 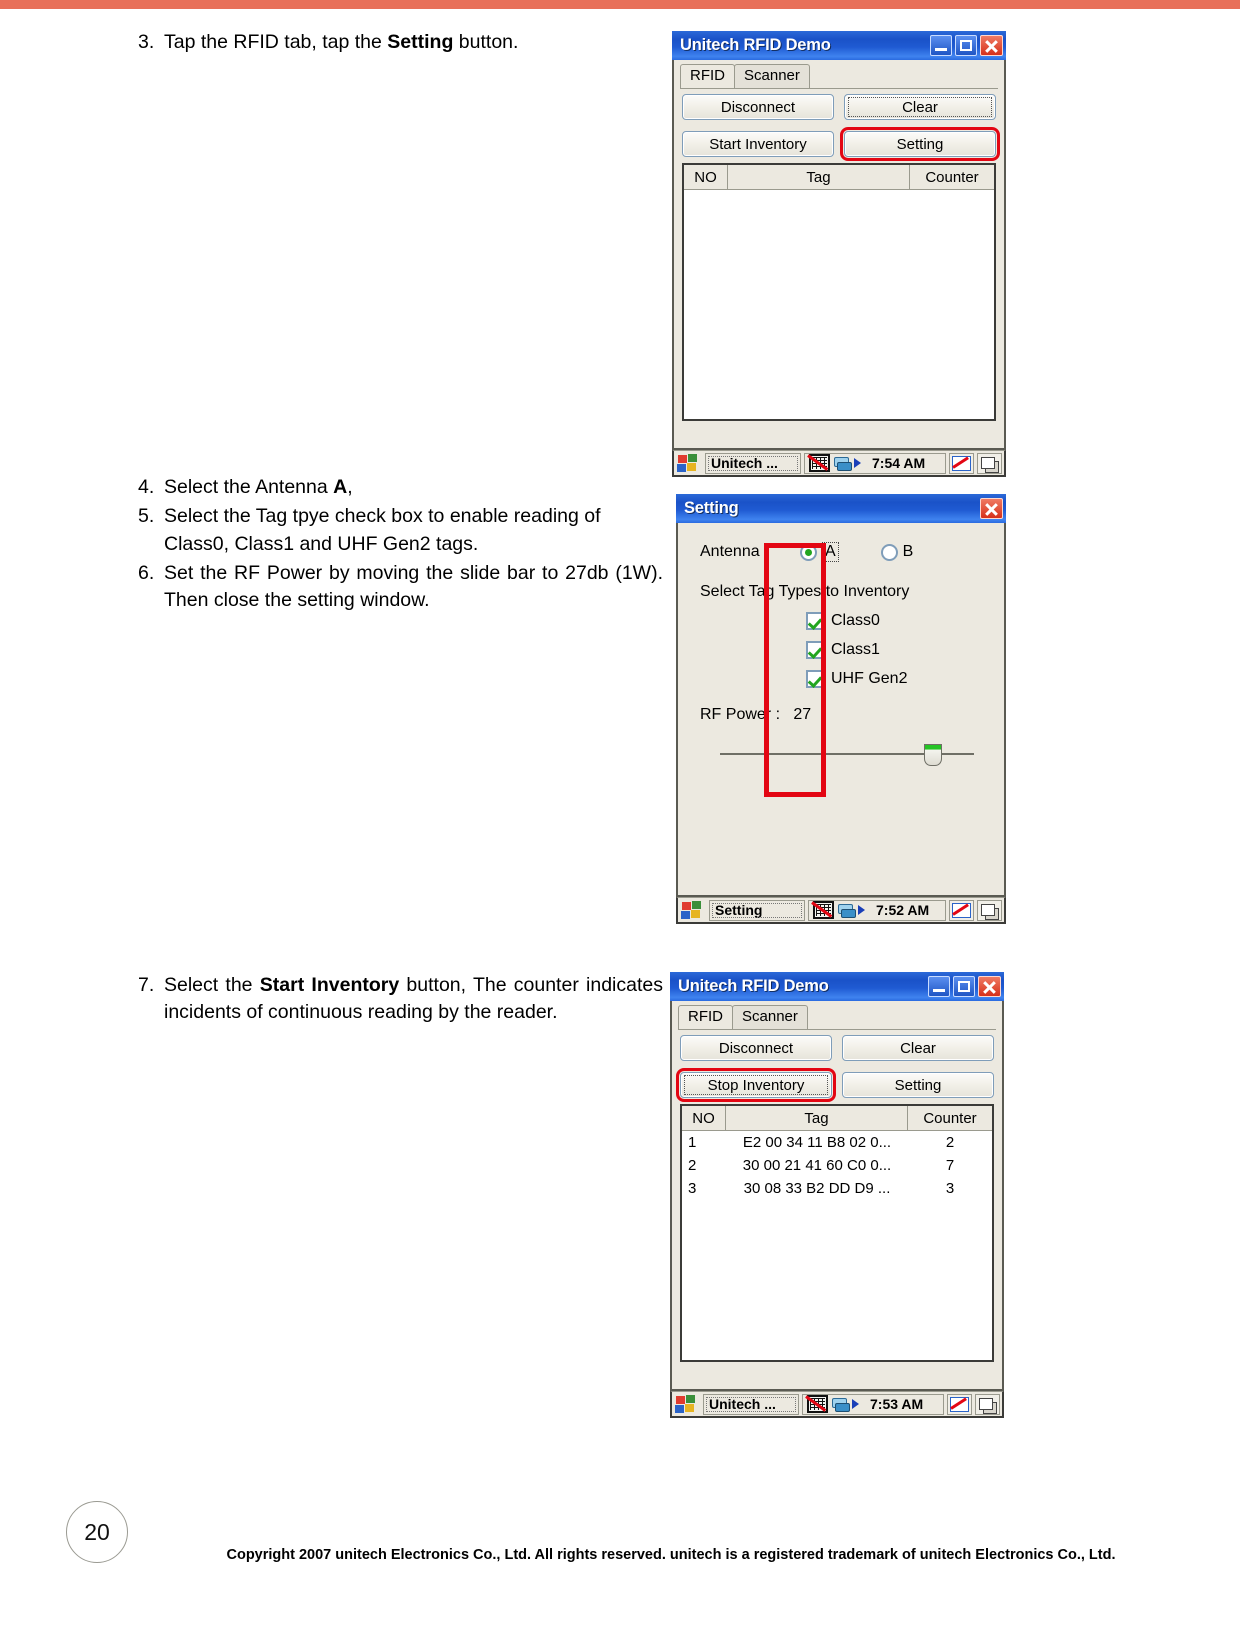 What do you see at coordinates (841, 621) in the screenshot?
I see `checkbox-class0: Class0` at bounding box center [841, 621].